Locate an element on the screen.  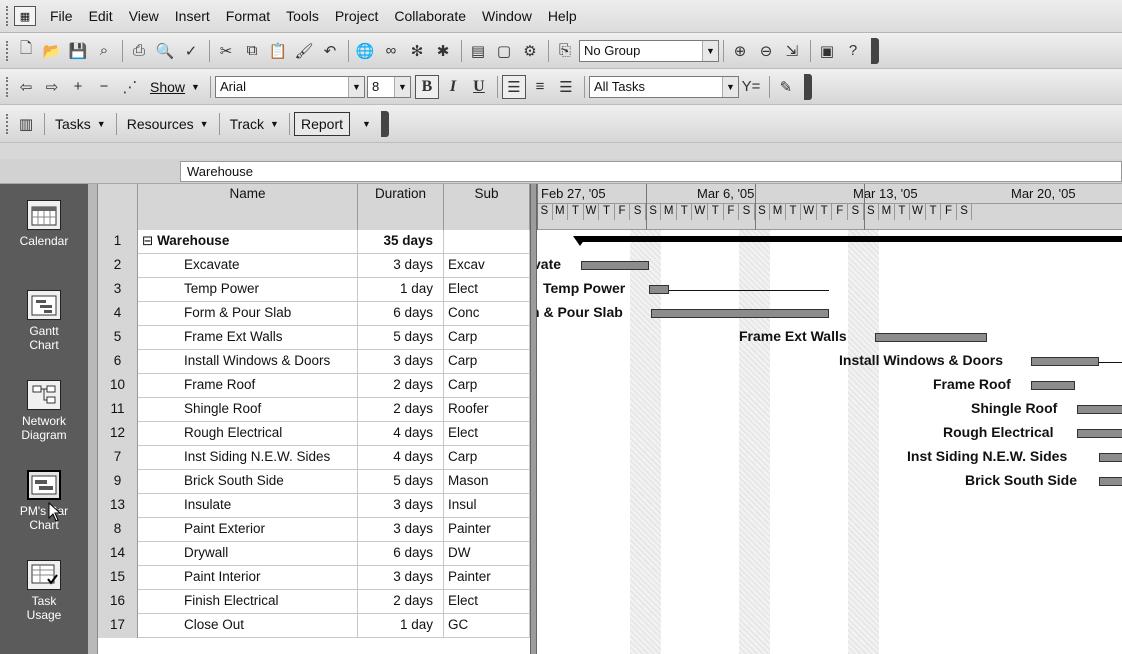
table-row: 2 Excavate 3 days Excav is located at coordinates (314, 266).